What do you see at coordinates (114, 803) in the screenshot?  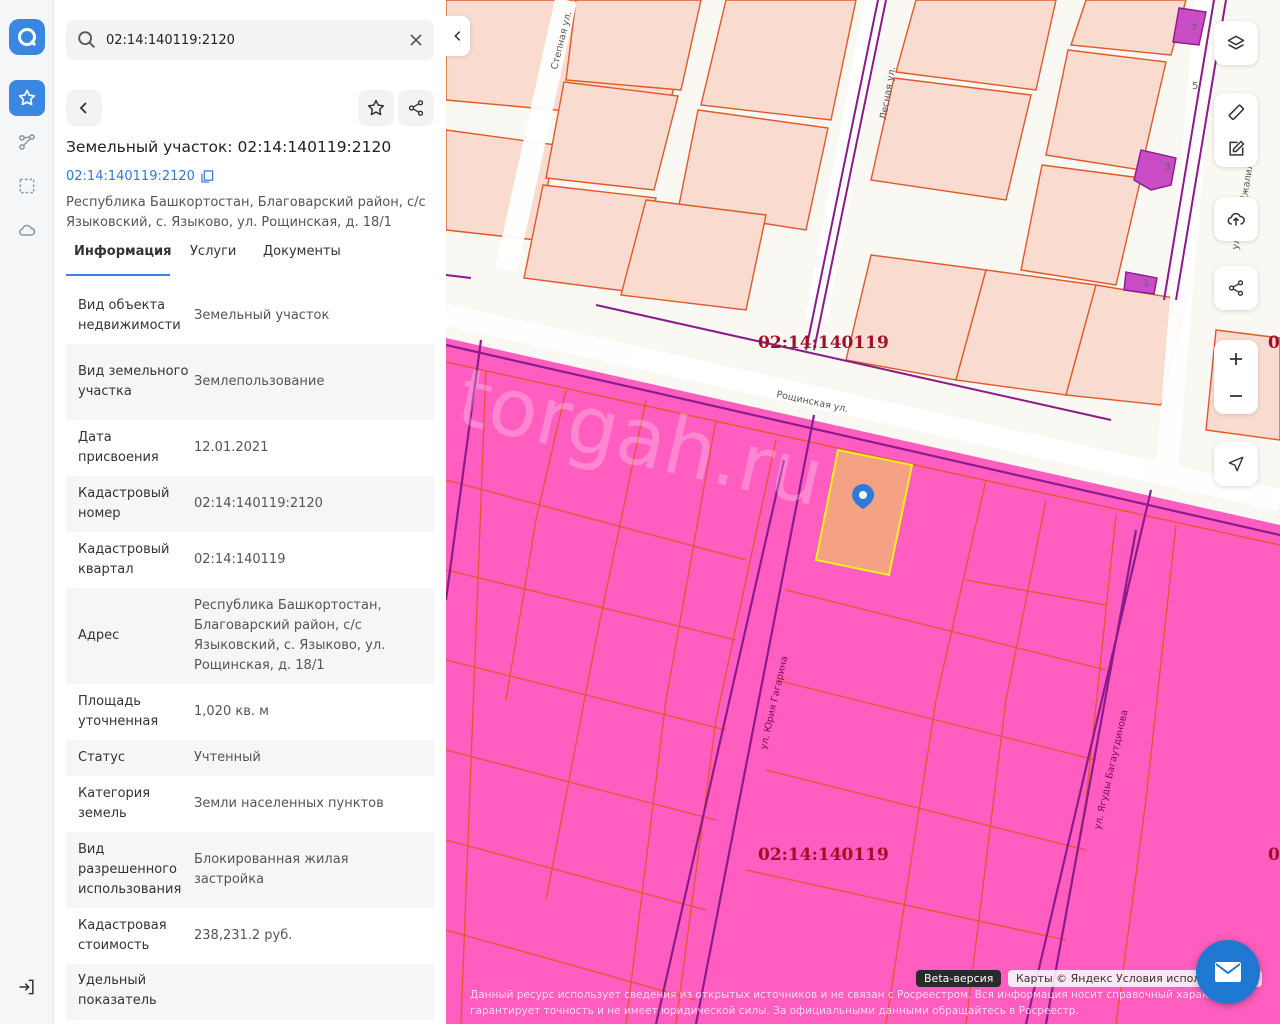 I see `row-key: Категория земель` at bounding box center [114, 803].